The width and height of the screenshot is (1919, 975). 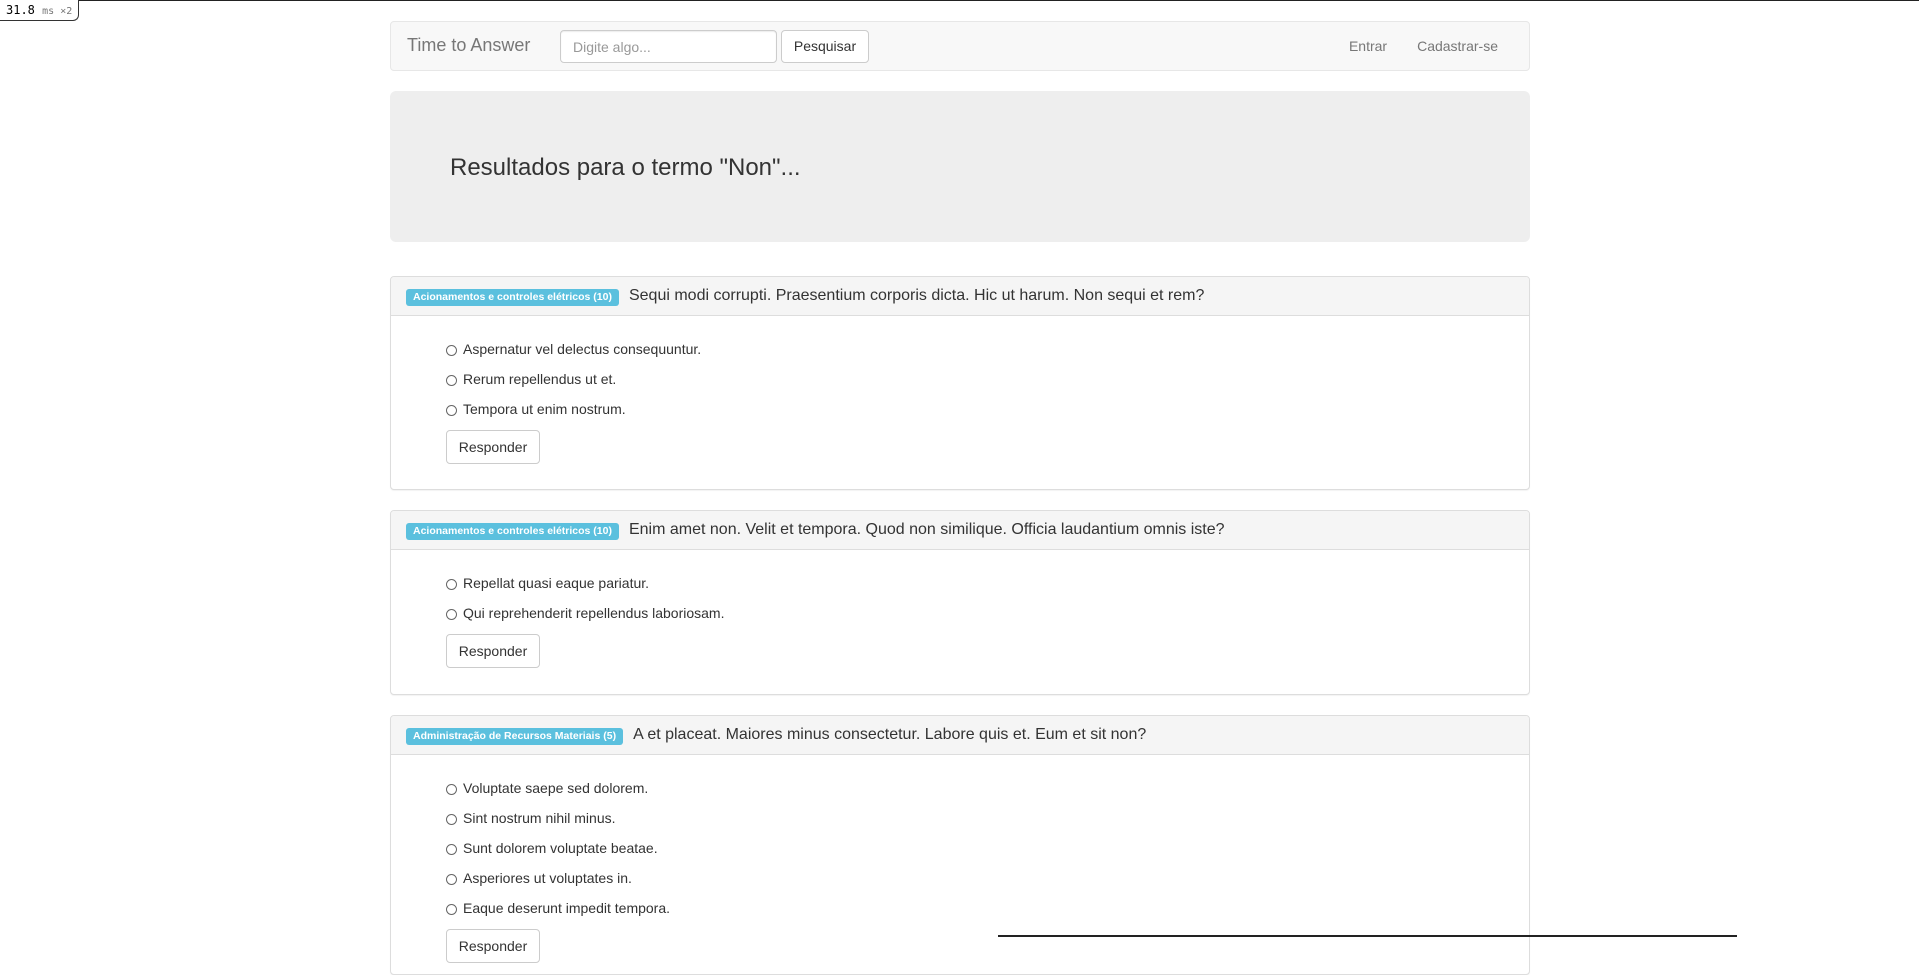 I want to click on answer-option: Sunt dolorem voluptate beatae., so click(x=960, y=848).